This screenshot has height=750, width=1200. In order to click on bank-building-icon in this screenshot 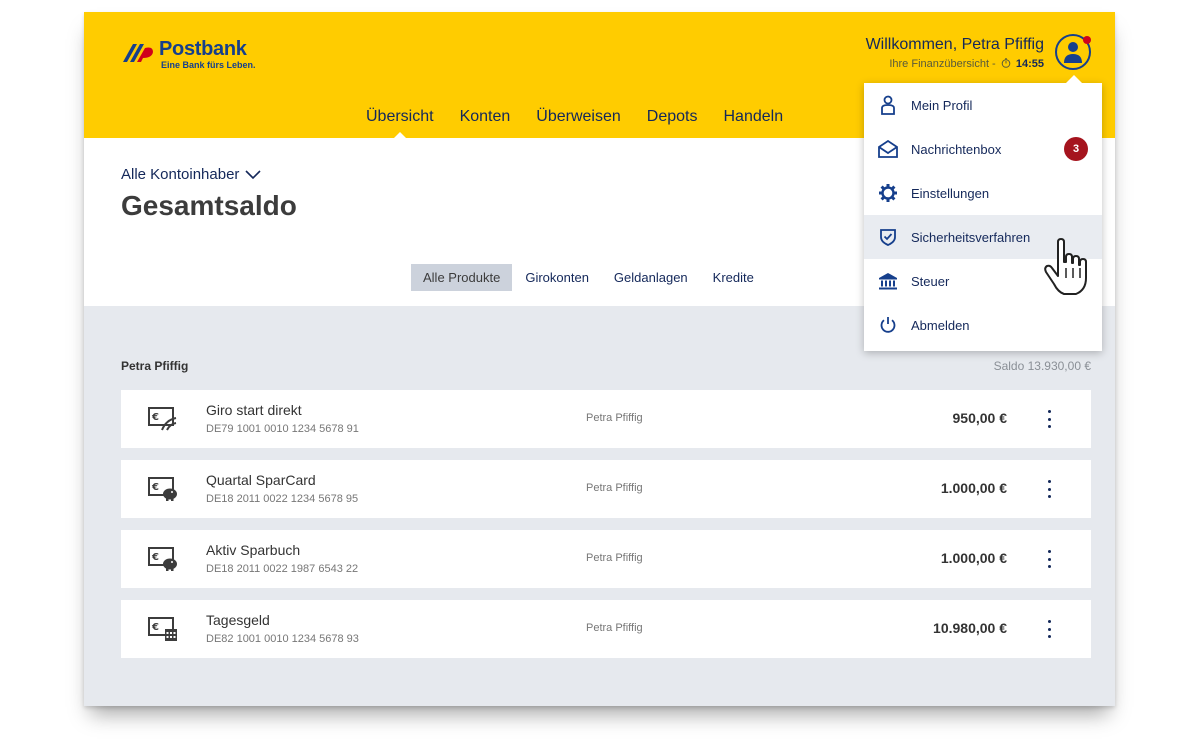, I will do `click(888, 281)`.